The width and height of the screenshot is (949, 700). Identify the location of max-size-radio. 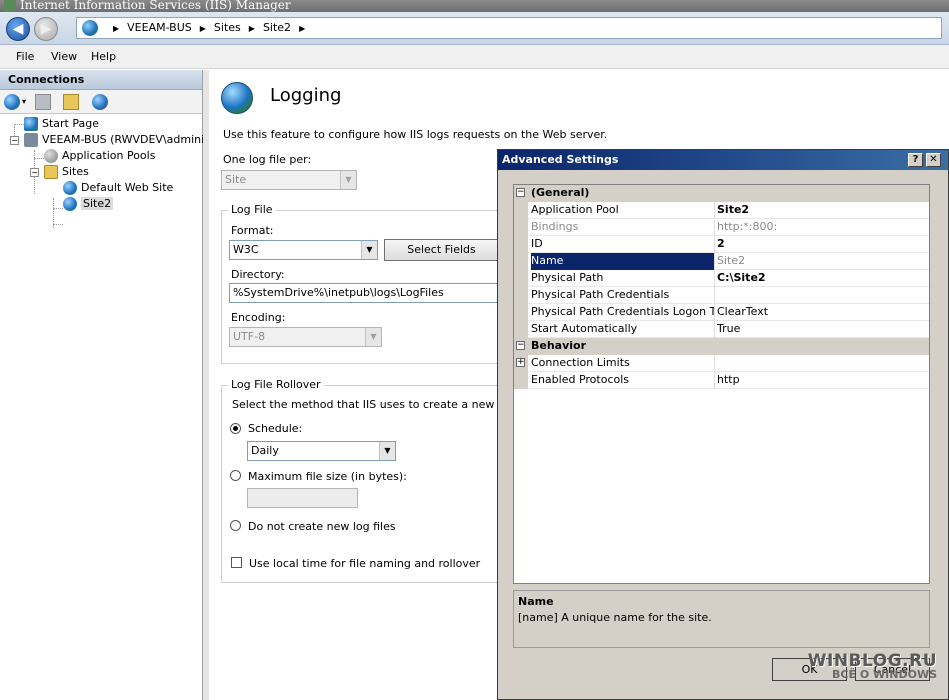
(235, 475).